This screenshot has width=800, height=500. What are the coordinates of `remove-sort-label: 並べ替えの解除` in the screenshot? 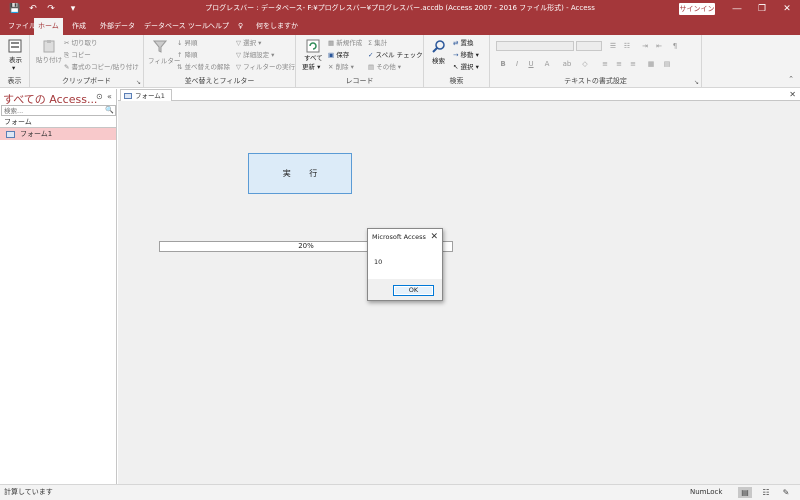 It's located at (207, 67).